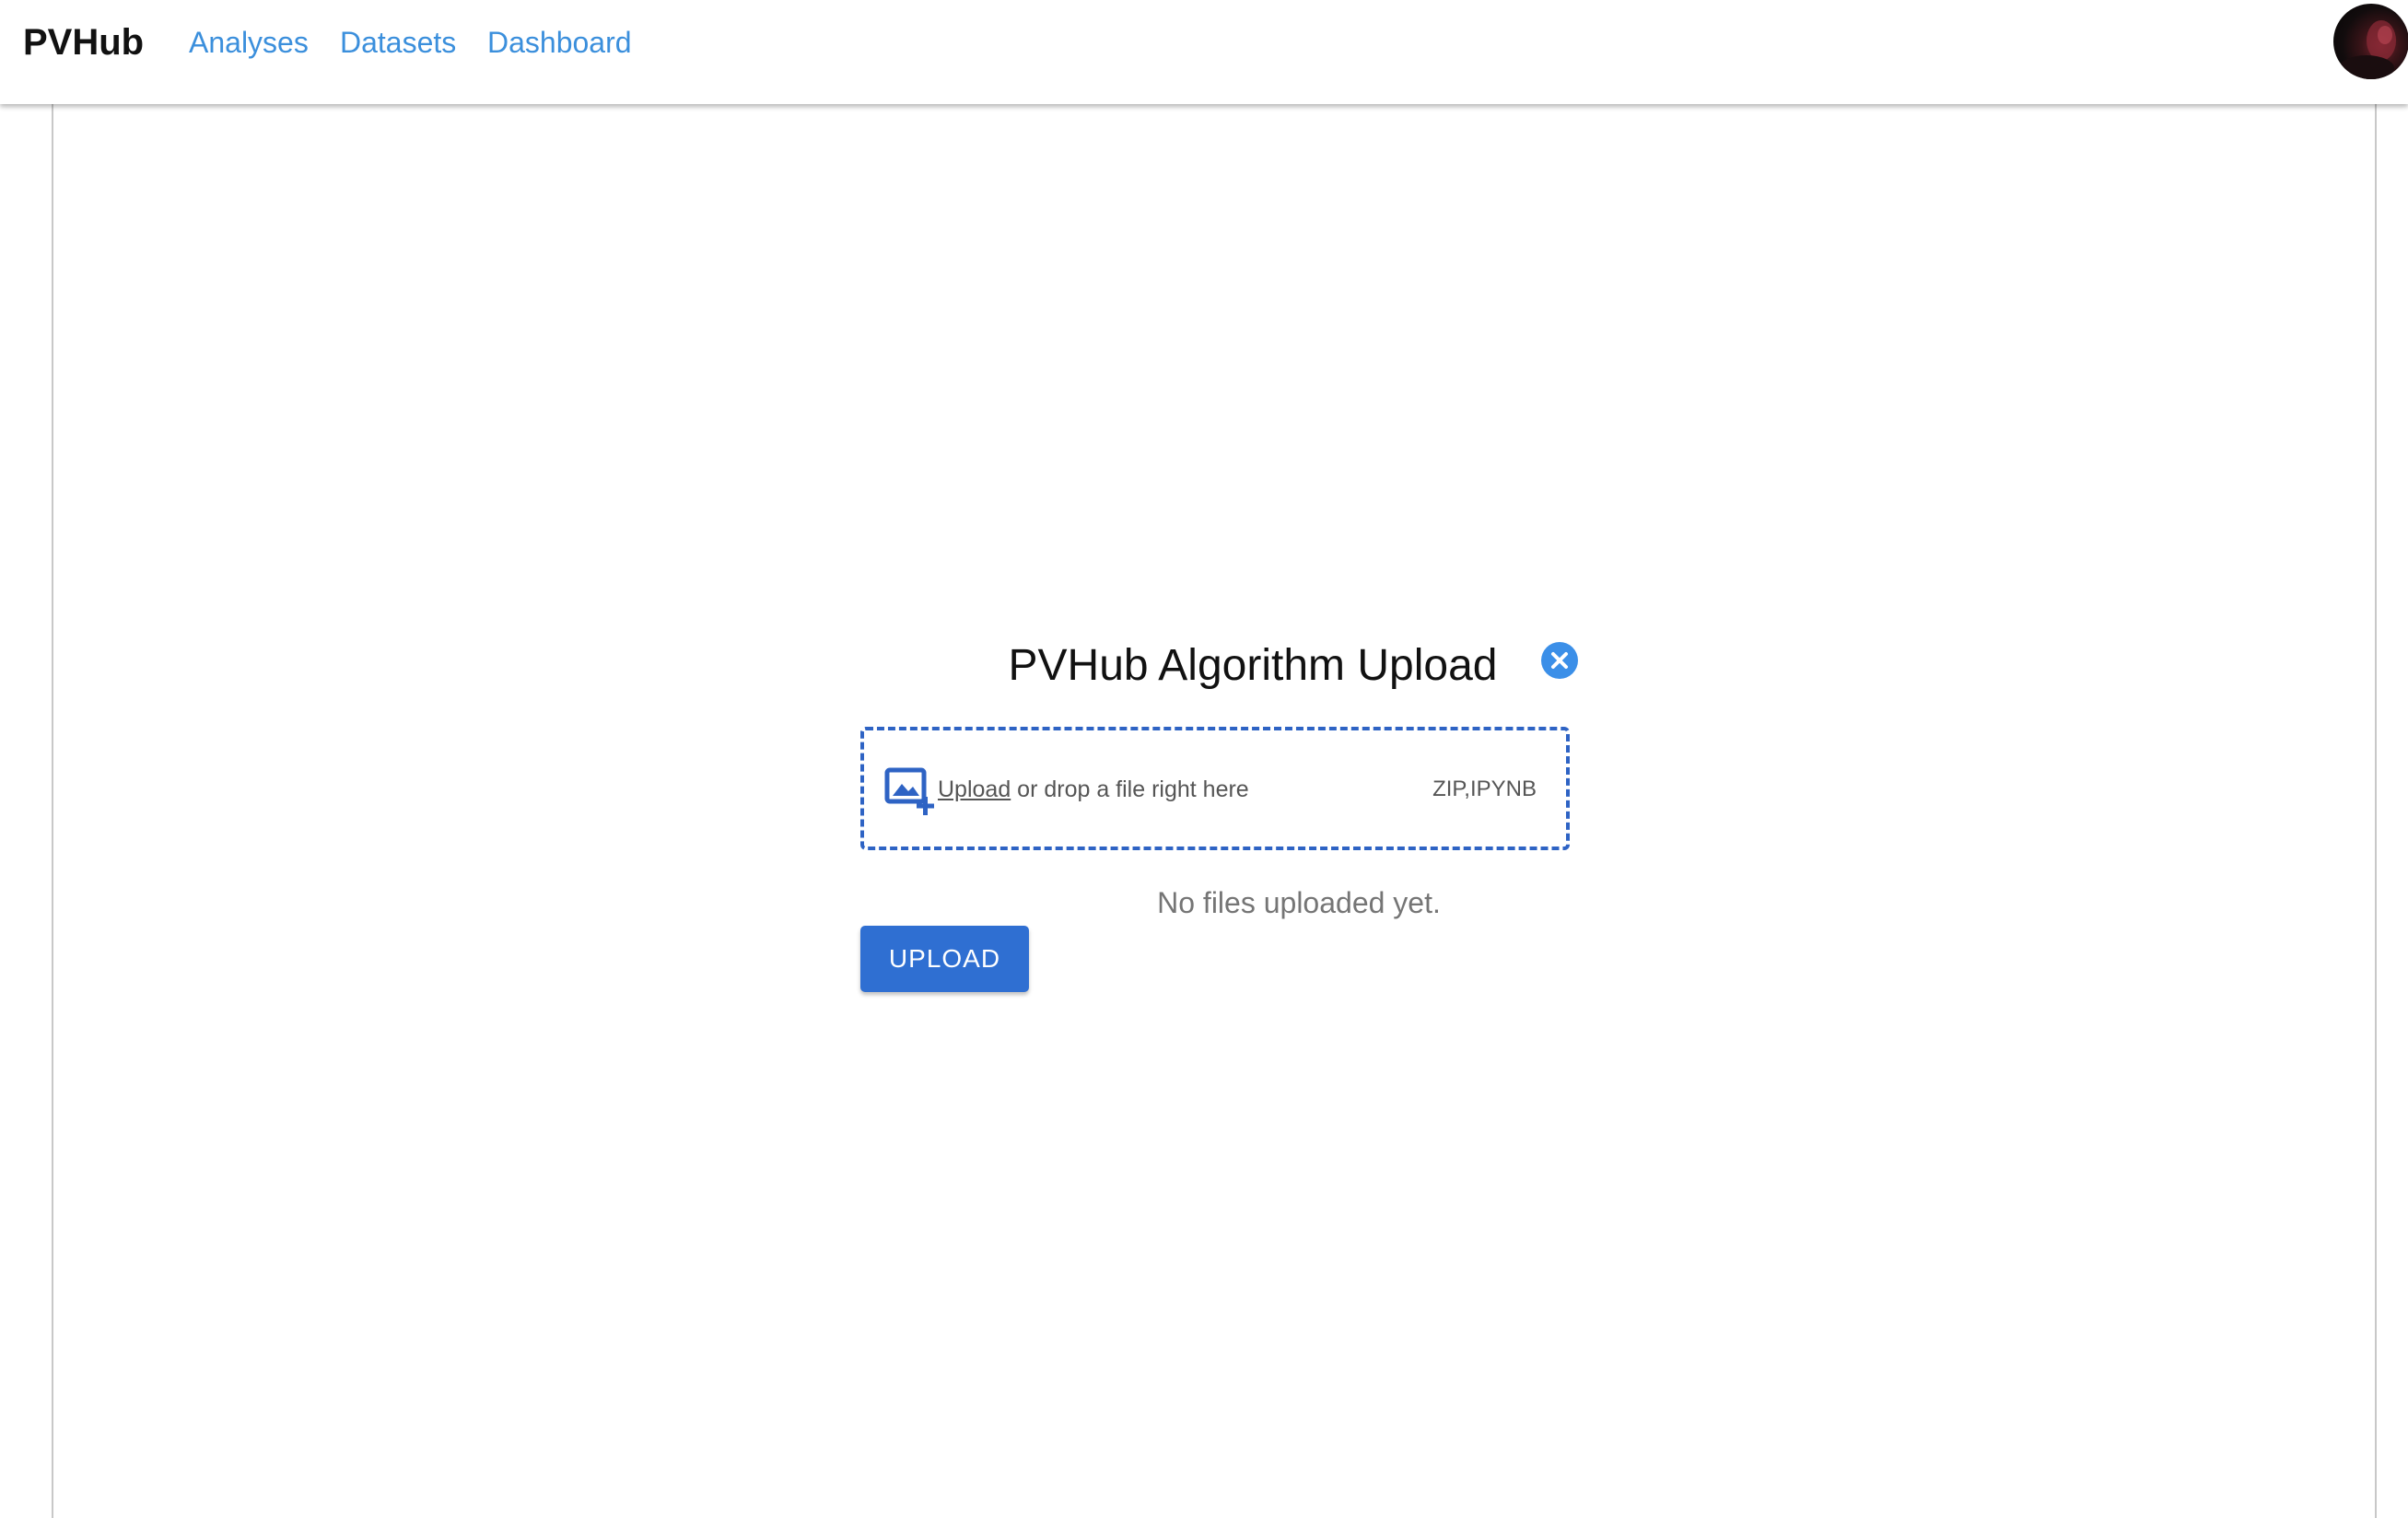 The height and width of the screenshot is (1518, 2408). What do you see at coordinates (909, 791) in the screenshot?
I see `add-image-icon` at bounding box center [909, 791].